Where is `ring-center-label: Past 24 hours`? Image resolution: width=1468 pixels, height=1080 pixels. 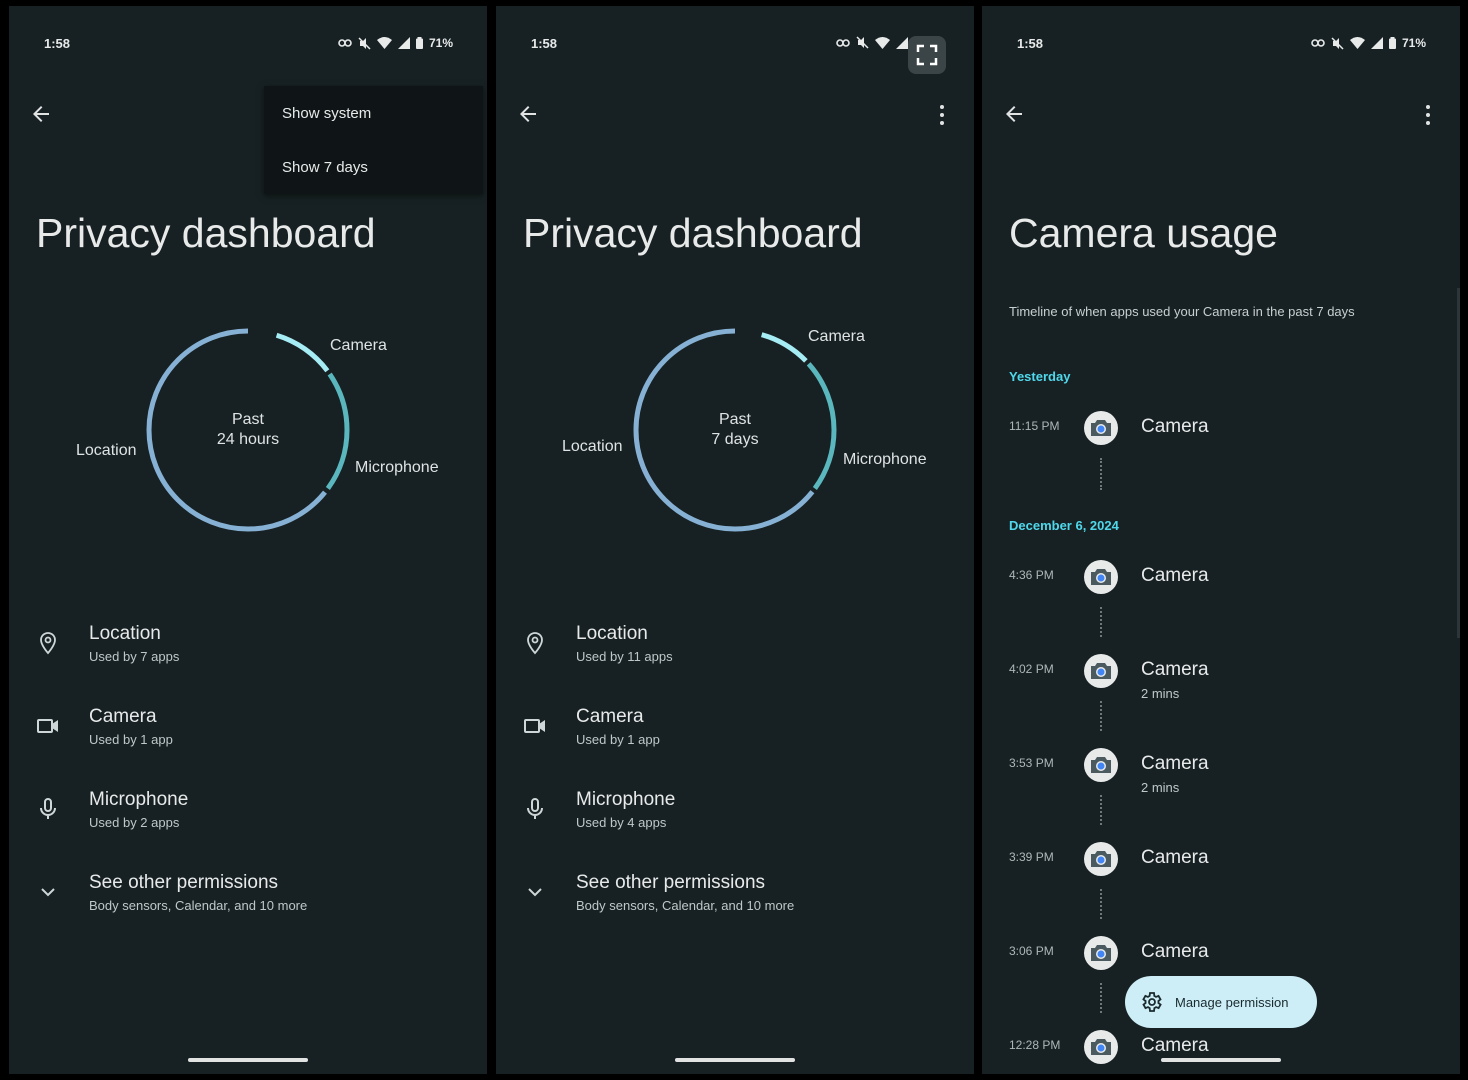 ring-center-label: Past 24 hours is located at coordinates (248, 430).